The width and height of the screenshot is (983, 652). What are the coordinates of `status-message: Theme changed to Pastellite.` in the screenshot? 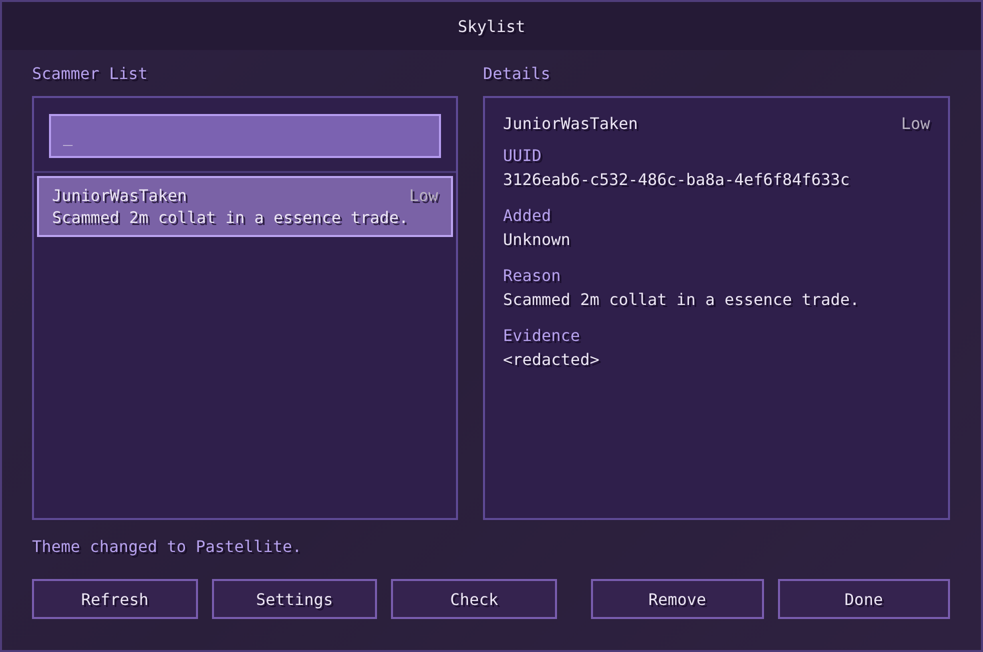 It's located at (167, 546).